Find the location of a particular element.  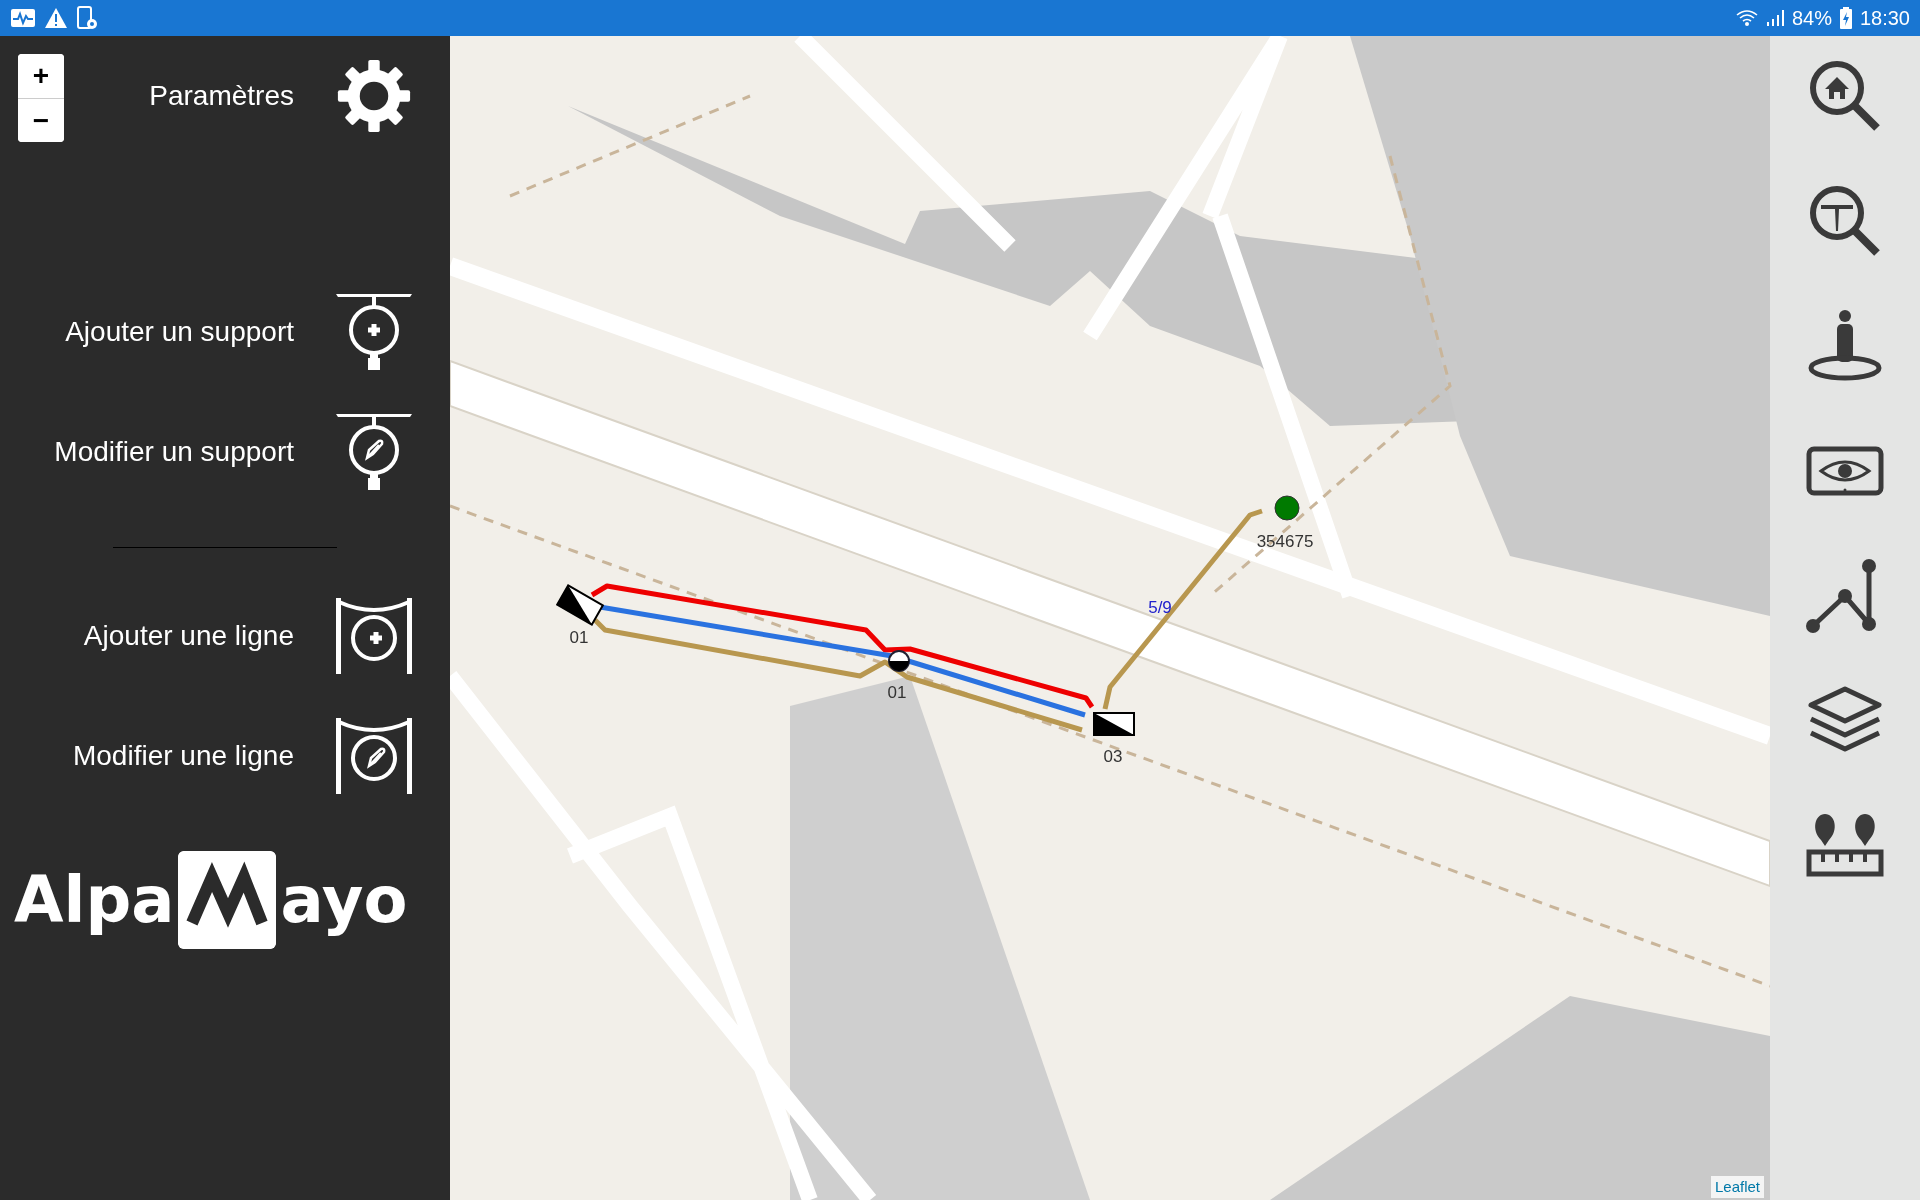

menu-item: Modifier un support is located at coordinates (174, 452).